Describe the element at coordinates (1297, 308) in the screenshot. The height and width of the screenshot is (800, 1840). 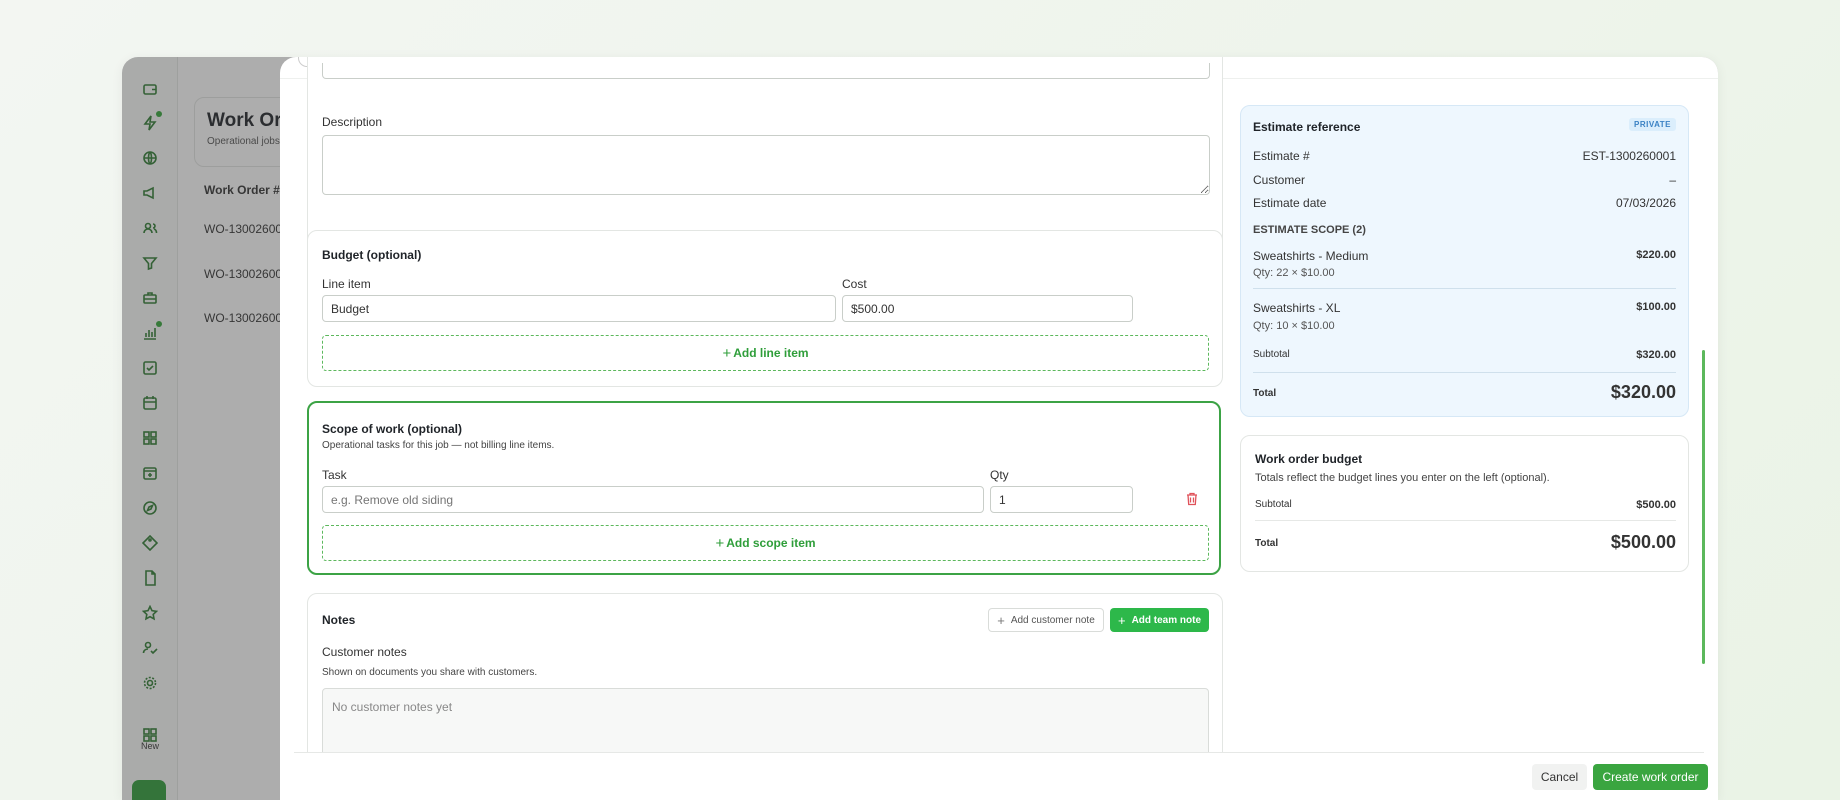
I see `scope-item-name: Sweatshirts - XL` at that location.